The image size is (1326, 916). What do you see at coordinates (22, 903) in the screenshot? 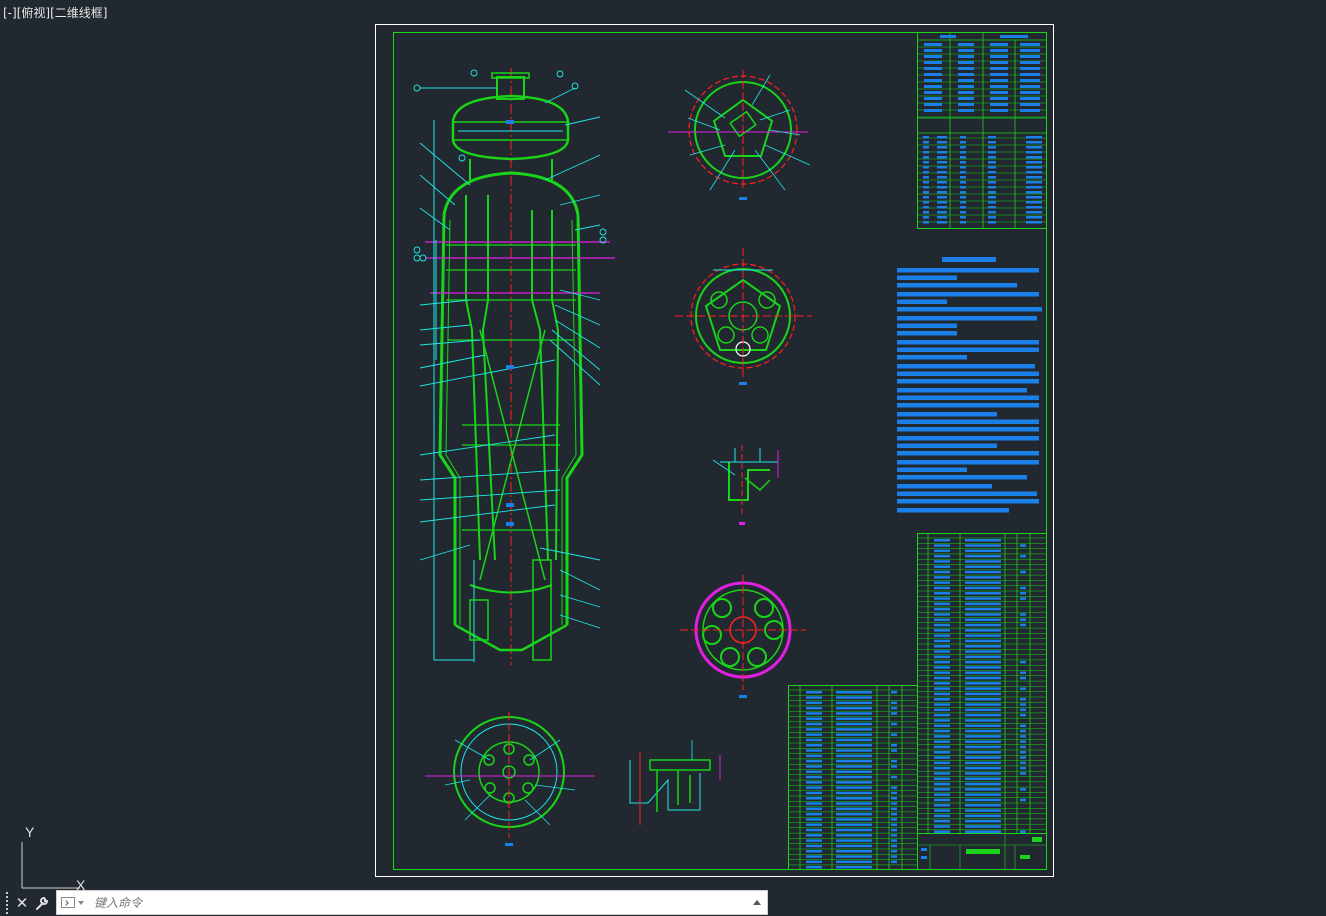
I see `close-icon: ✕` at bounding box center [22, 903].